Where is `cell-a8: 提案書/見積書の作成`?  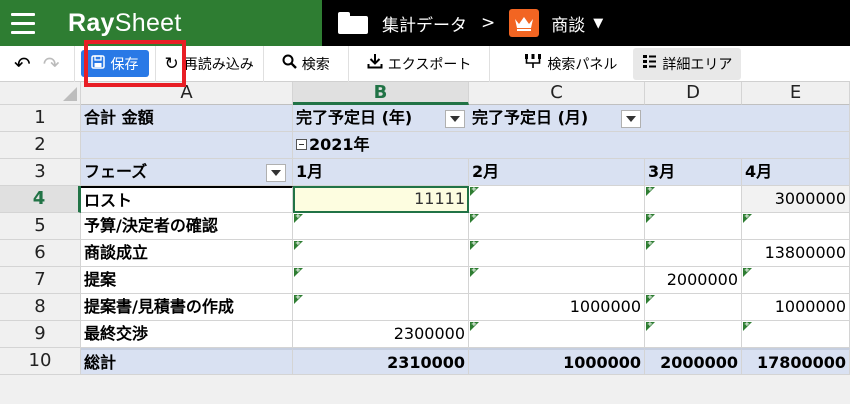
cell-a8: 提案書/見積書の作成 is located at coordinates (187, 307).